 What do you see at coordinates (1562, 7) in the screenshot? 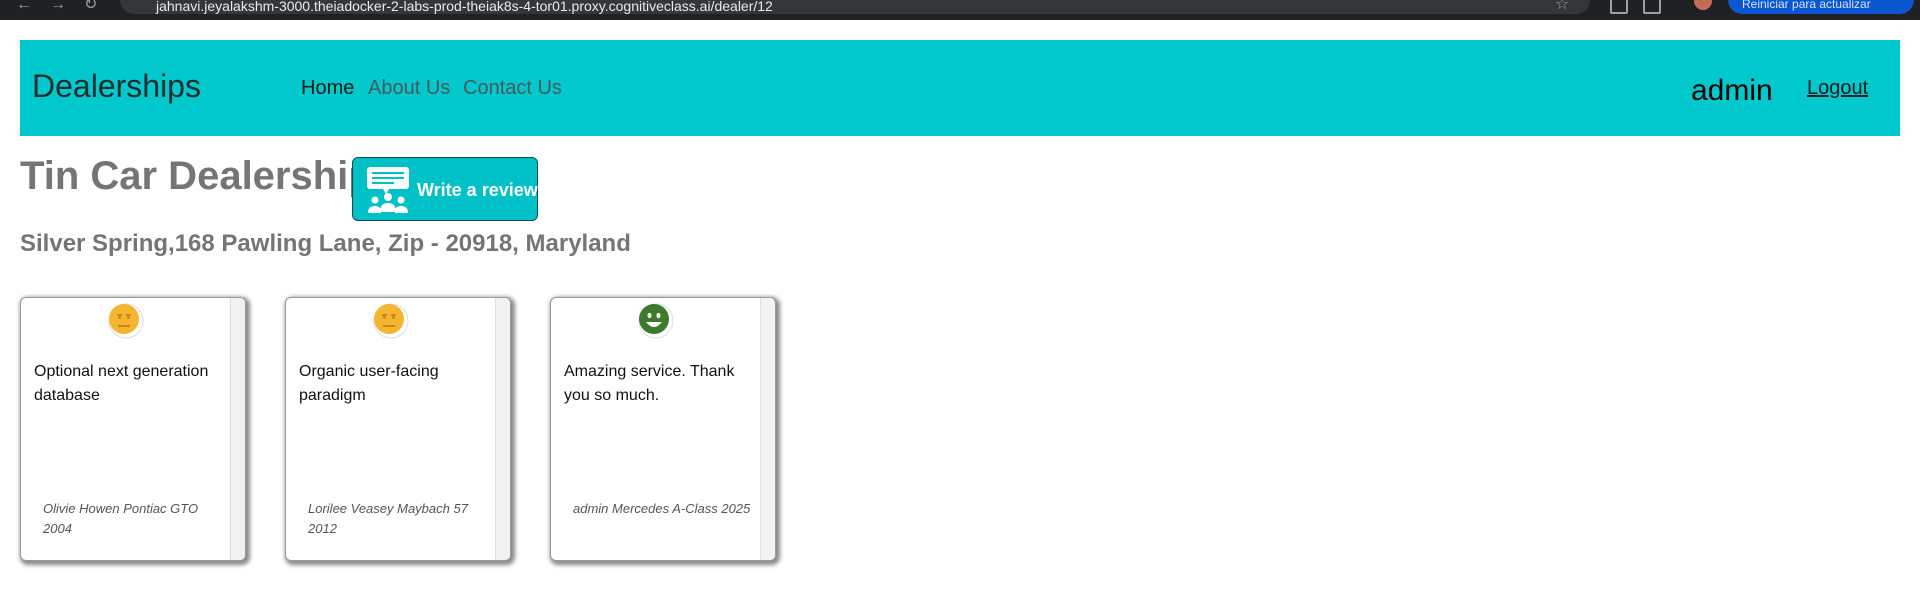
I see `bookmark-star-icon: ☆` at bounding box center [1562, 7].